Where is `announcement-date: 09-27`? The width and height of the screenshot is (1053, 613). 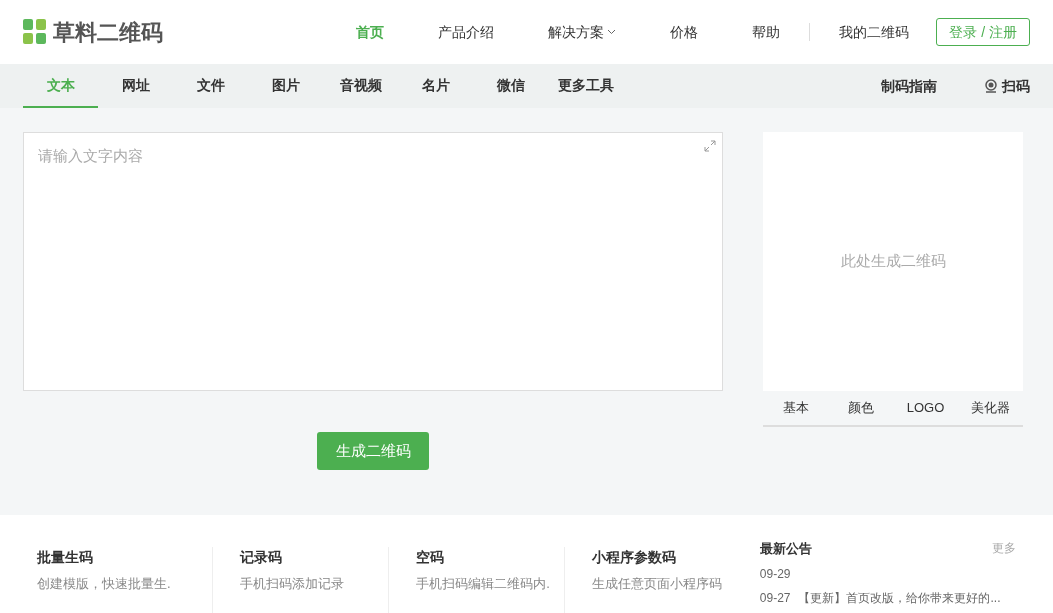
announcement-date: 09-27 is located at coordinates (775, 598).